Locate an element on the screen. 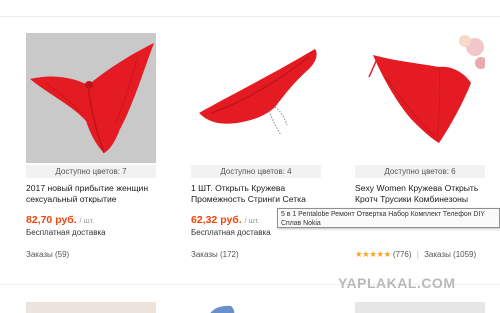  rating-and-orders: ★★★★★ (776) | Заказы (1059) is located at coordinates (421, 254).